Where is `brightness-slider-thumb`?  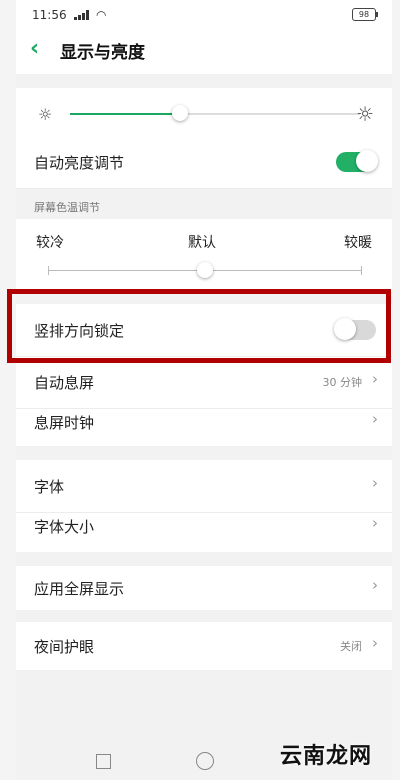 brightness-slider-thumb is located at coordinates (180, 113).